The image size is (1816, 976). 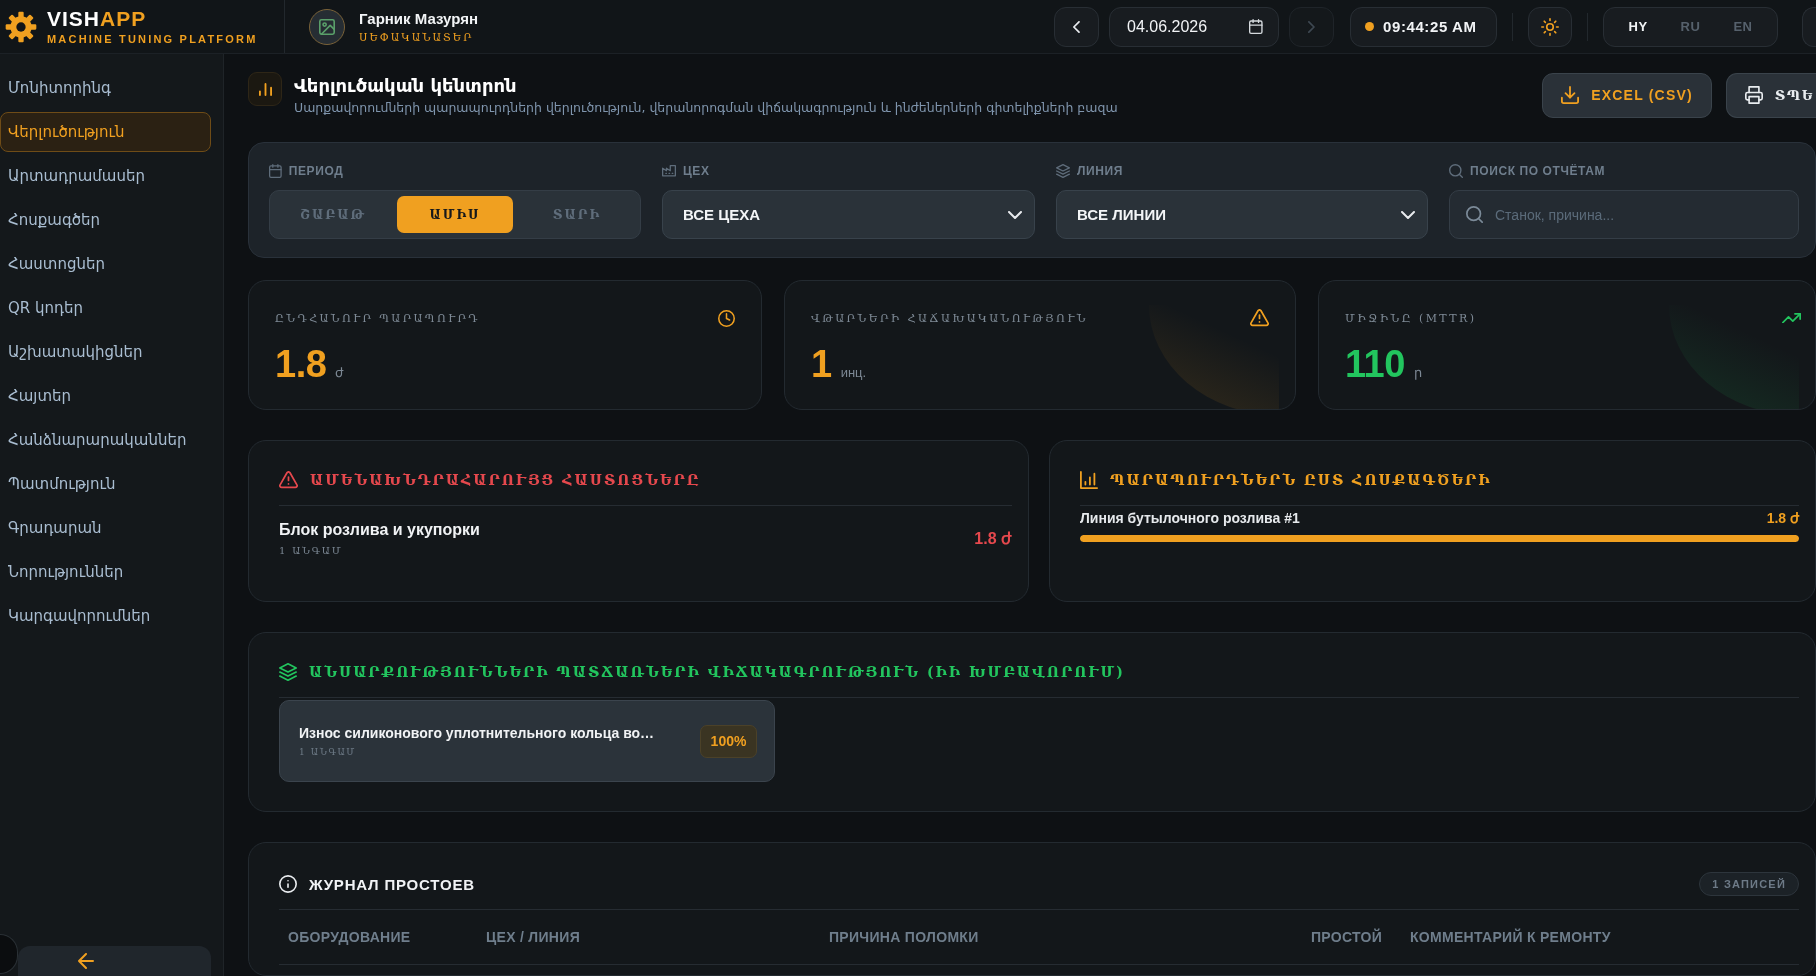 What do you see at coordinates (717, 672) in the screenshot?
I see `card-title: ԱՆՍԱՐՔՈՒԹՅՈՒՆՆԵՐԻ ՊԱՏՃԱՌՆԵՐԻ ՎԻՃԱԿԱԳՐՈՒԹՅՈՒՆ (ԻԻ ԽՄԲԱՎՈՐՈՒՄ)` at bounding box center [717, 672].